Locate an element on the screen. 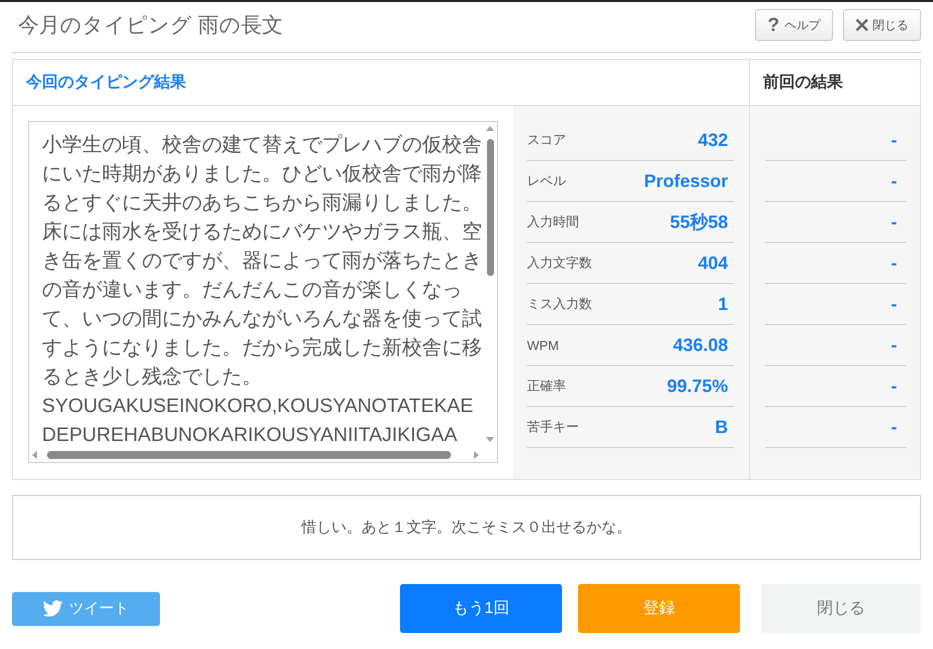  stat-label: 苦手キー is located at coordinates (553, 427).